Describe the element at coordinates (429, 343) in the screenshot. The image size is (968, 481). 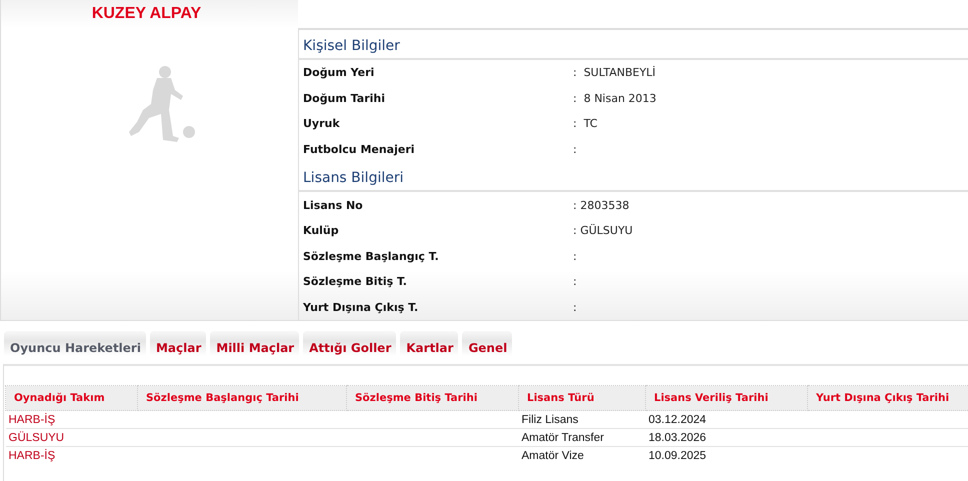
I see `tab: Kartlar` at that location.